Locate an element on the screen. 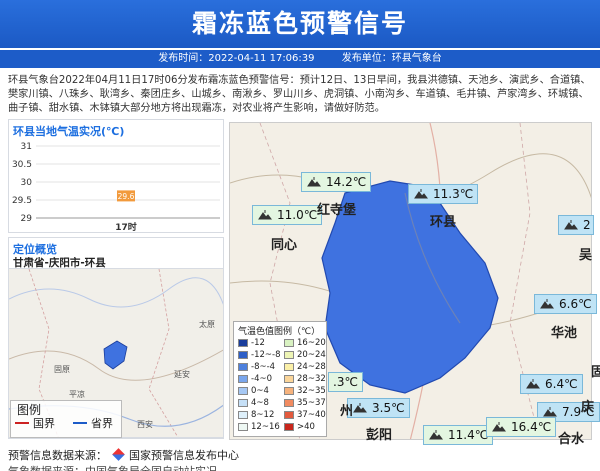 Image resolution: width=600 pixels, height=471 pixels. legend-province-label: 省界 is located at coordinates (102, 423).